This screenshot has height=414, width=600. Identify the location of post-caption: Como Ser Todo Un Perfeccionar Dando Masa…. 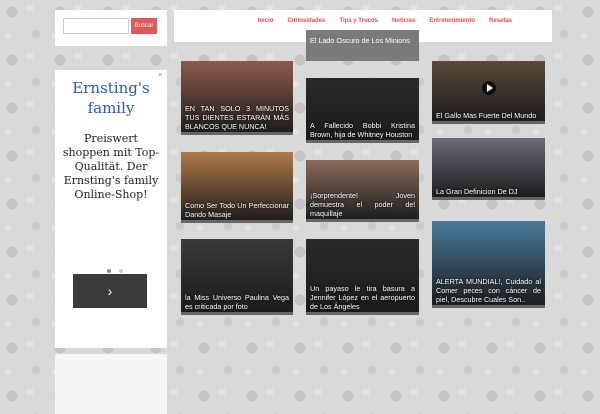
(237, 210).